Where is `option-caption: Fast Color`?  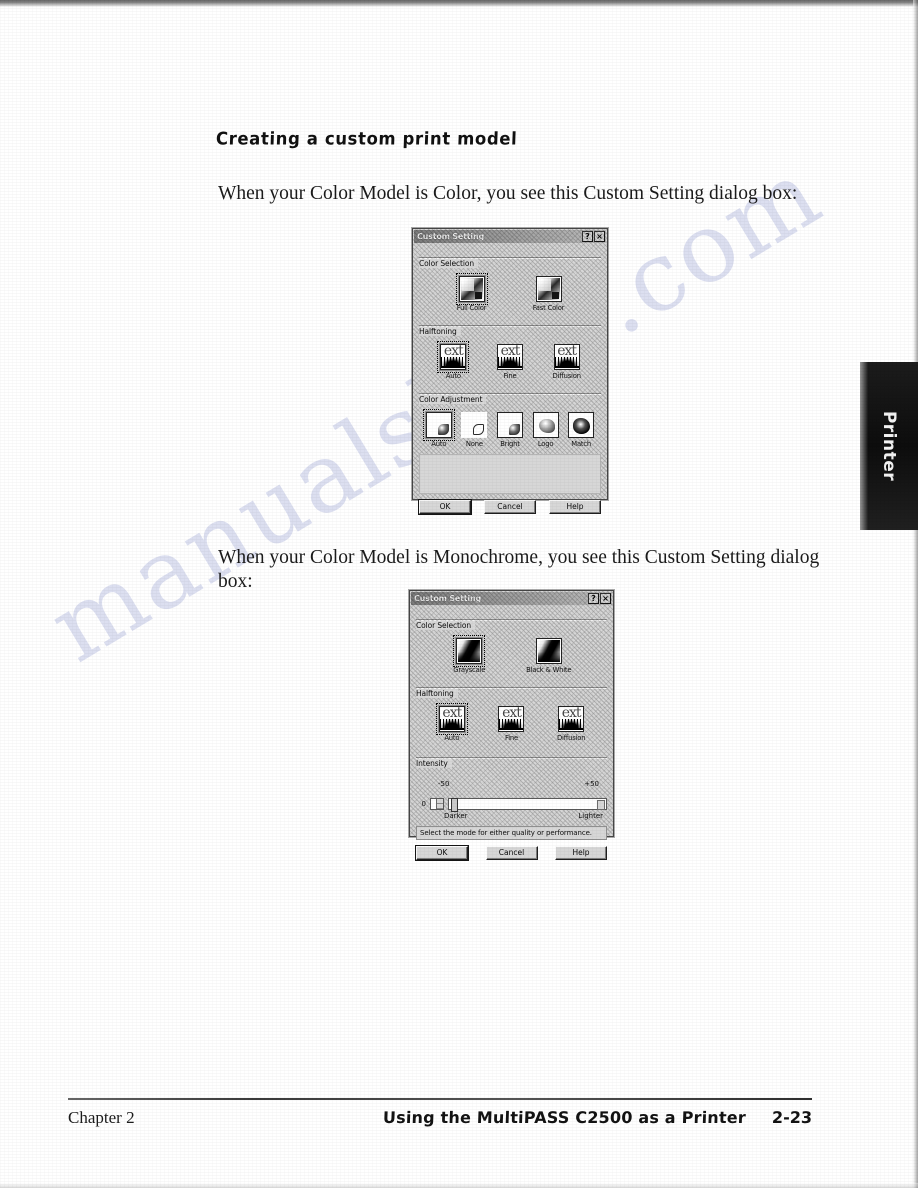
option-caption: Fast Color is located at coordinates (548, 308).